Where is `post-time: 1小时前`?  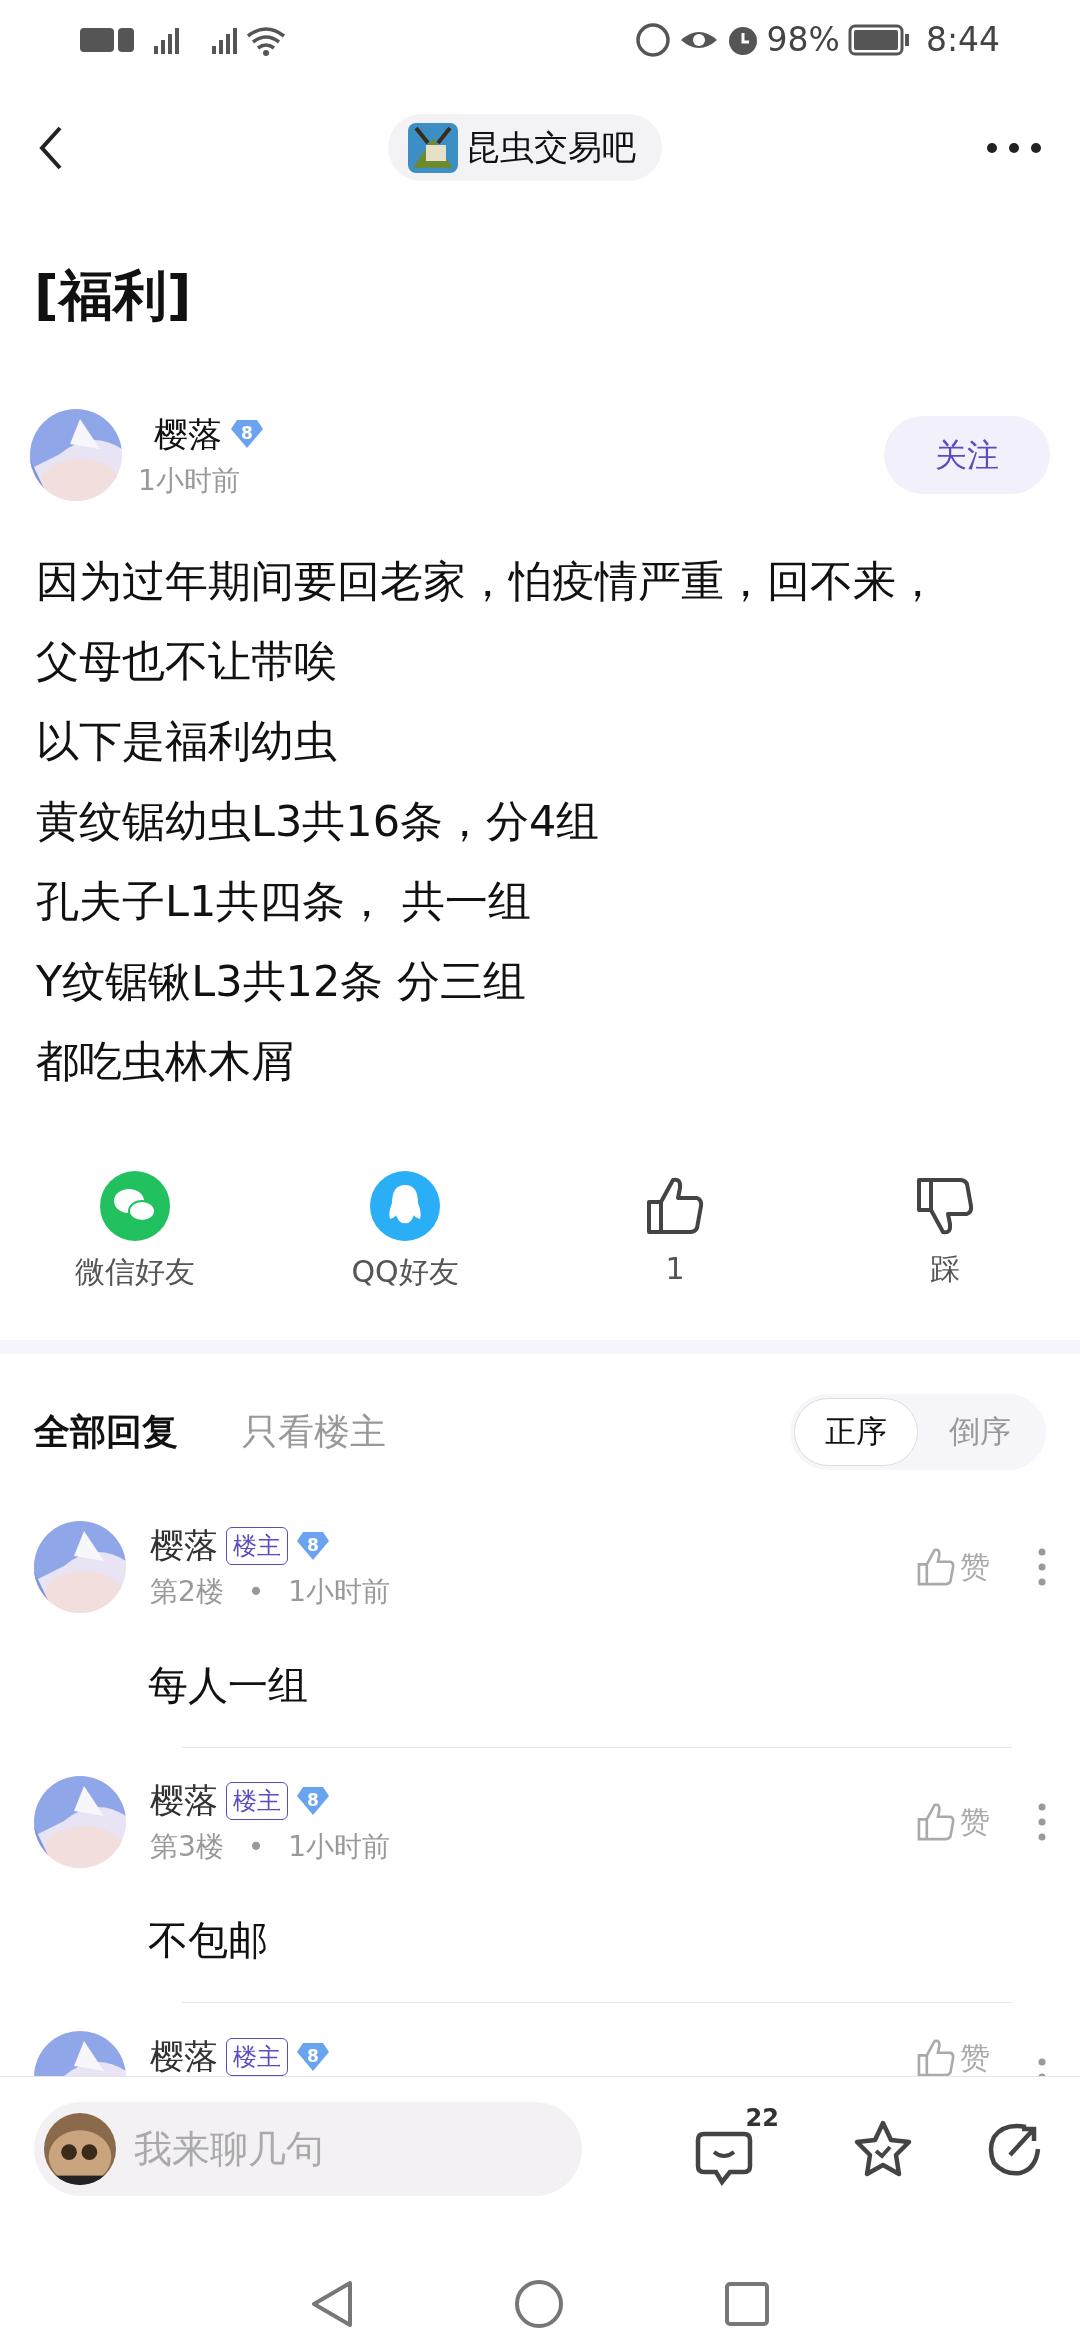 post-time: 1小时前 is located at coordinates (189, 480).